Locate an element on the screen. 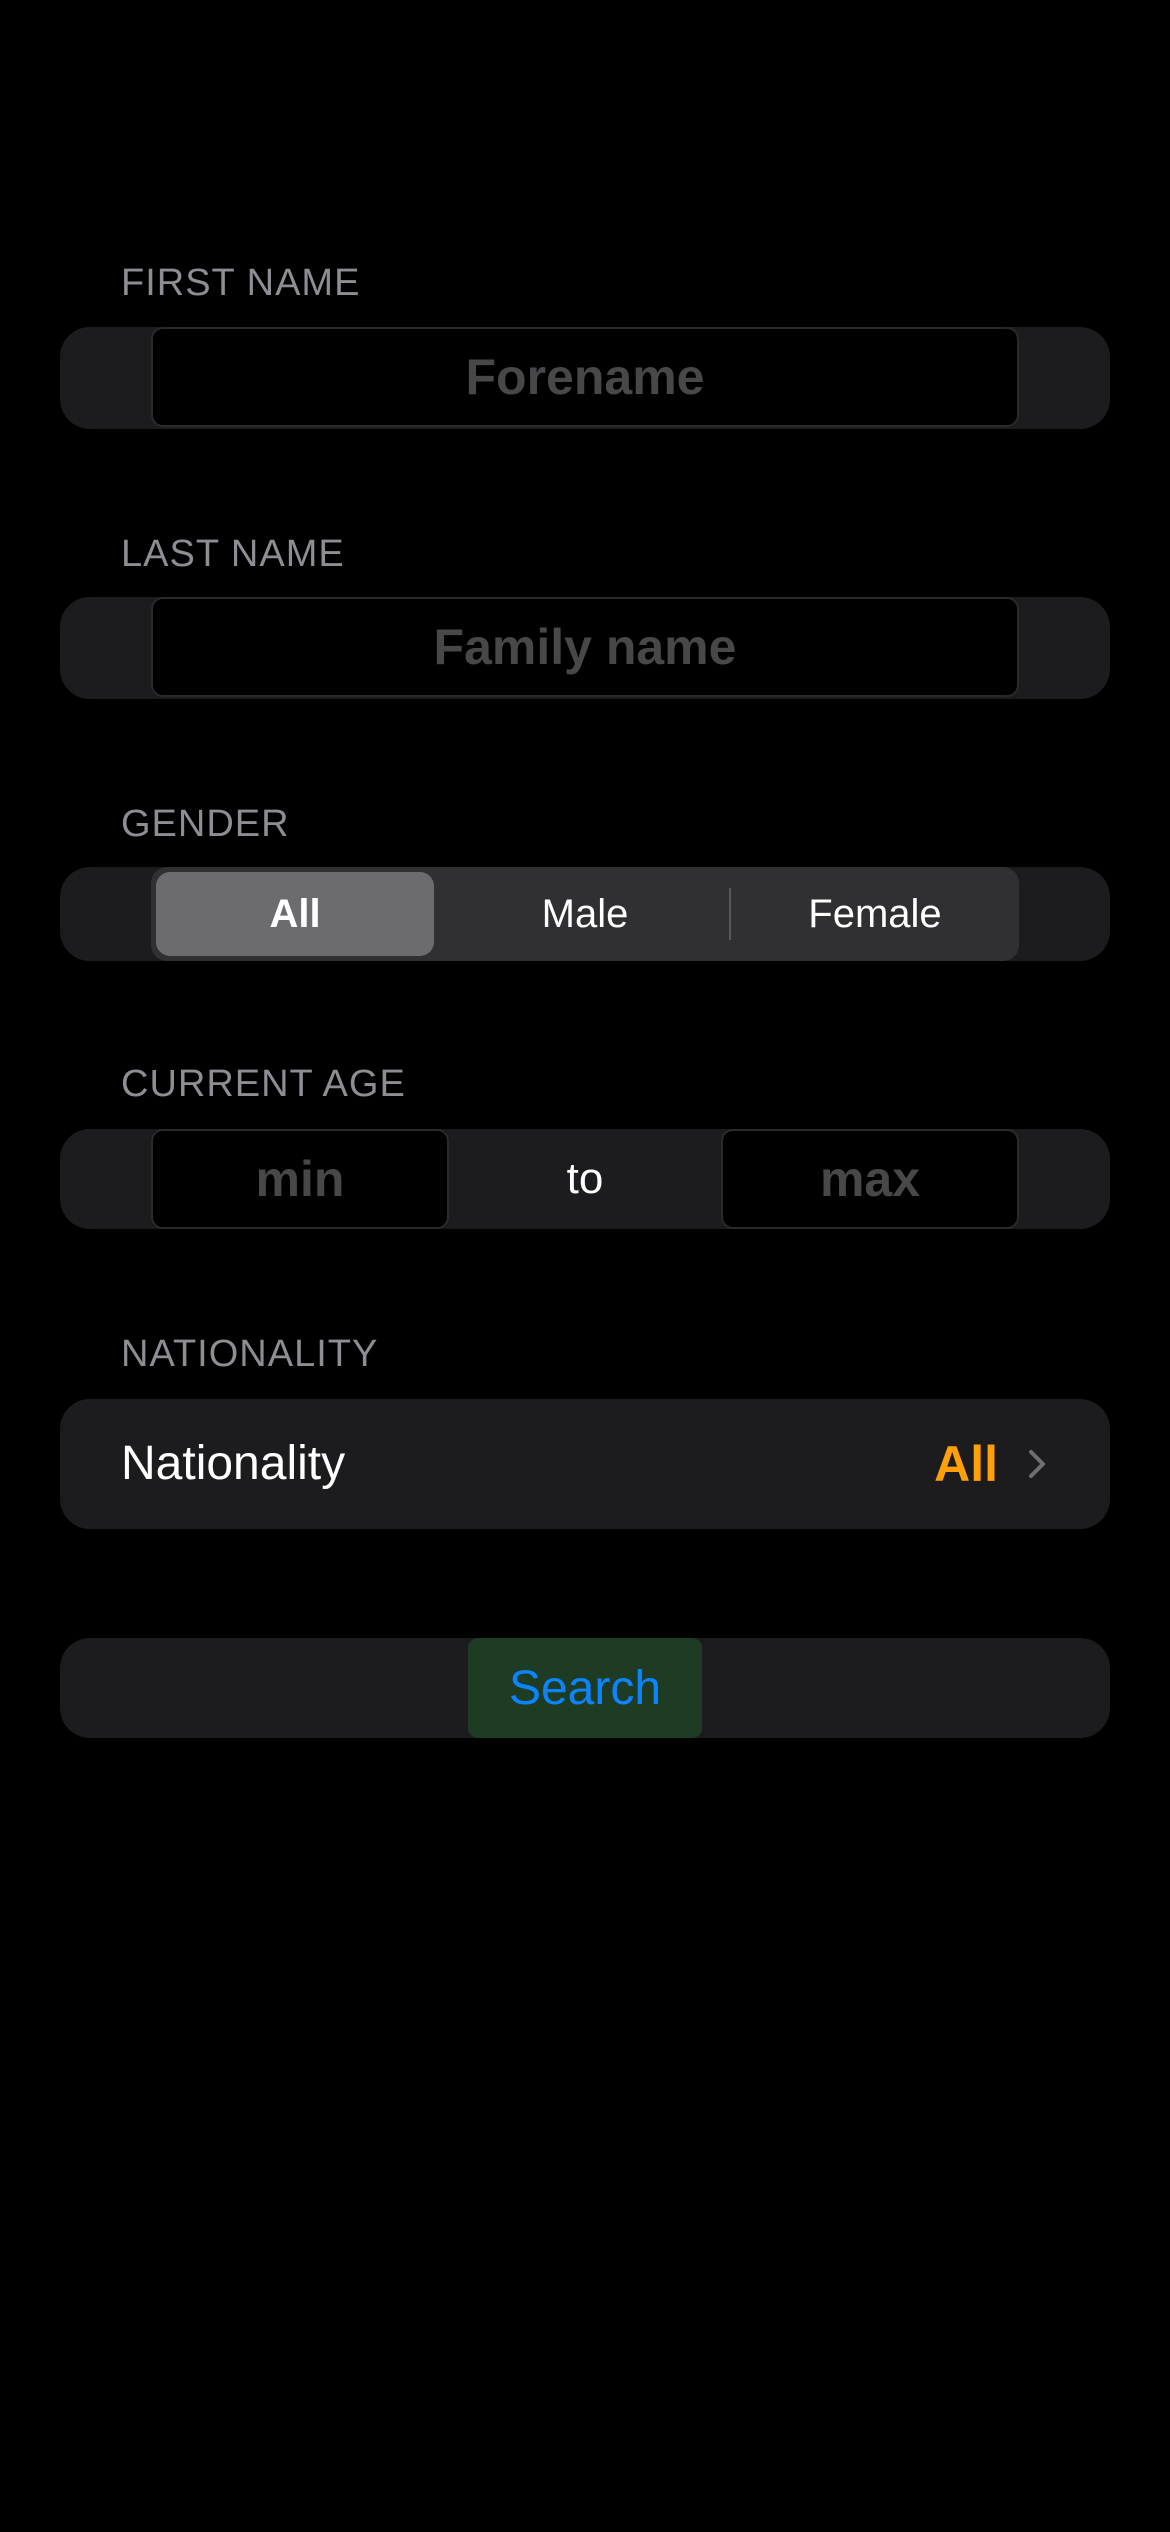  gender-option-all: All is located at coordinates (295, 914).